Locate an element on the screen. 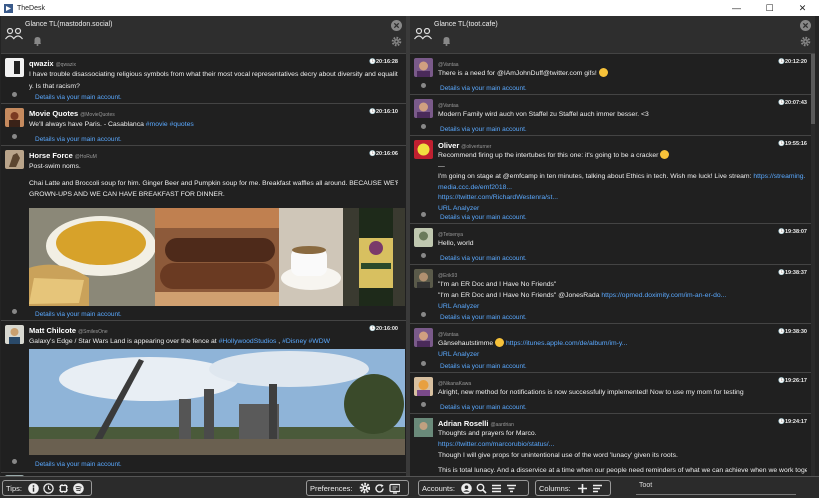 The height and width of the screenshot is (498, 819). monitor-icon is located at coordinates (394, 488).